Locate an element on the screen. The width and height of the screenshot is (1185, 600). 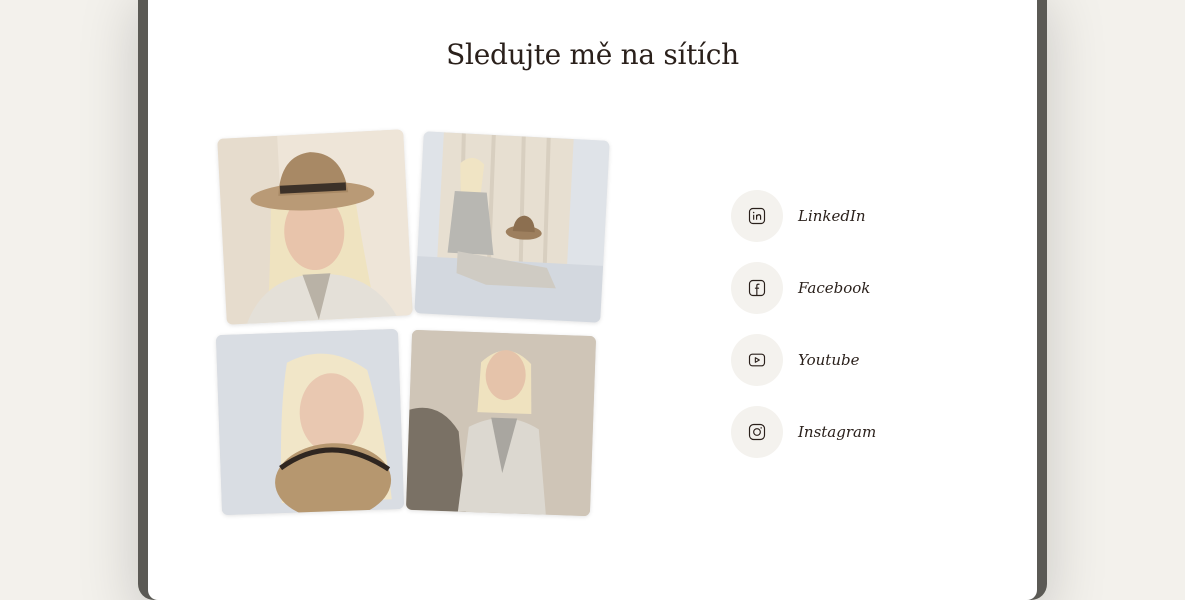
photo-woman-holding-hat is located at coordinates (310, 422).